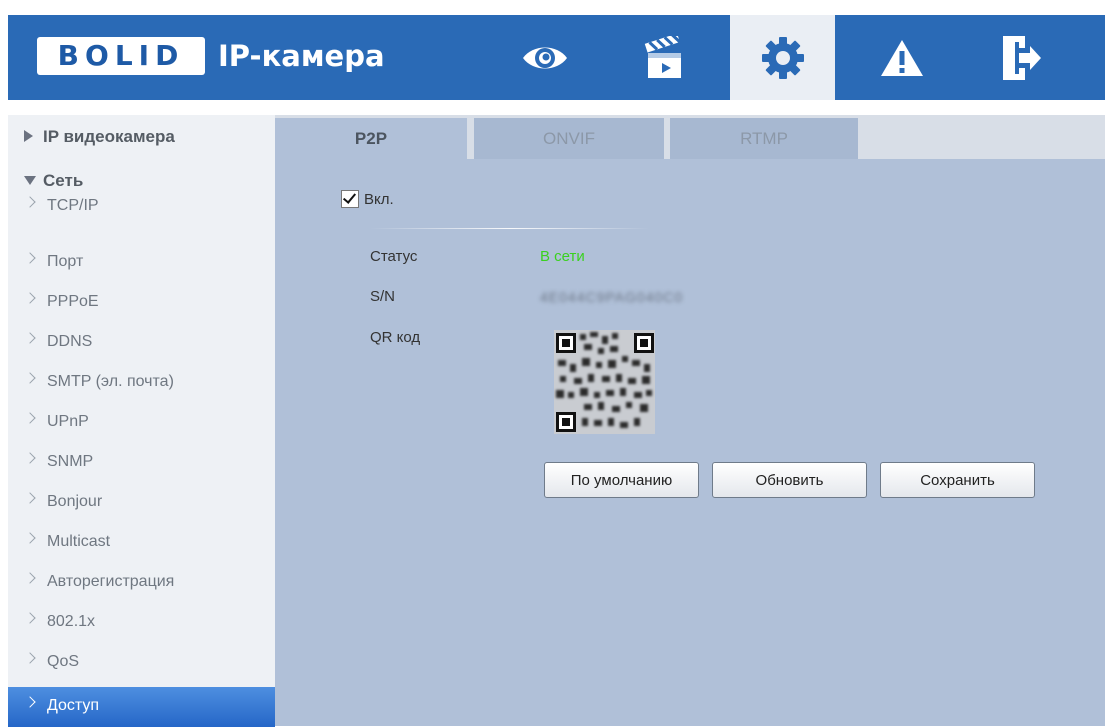 This screenshot has width=1105, height=727. What do you see at coordinates (141, 663) in the screenshot?
I see `sidebar-item-qos: QoS` at bounding box center [141, 663].